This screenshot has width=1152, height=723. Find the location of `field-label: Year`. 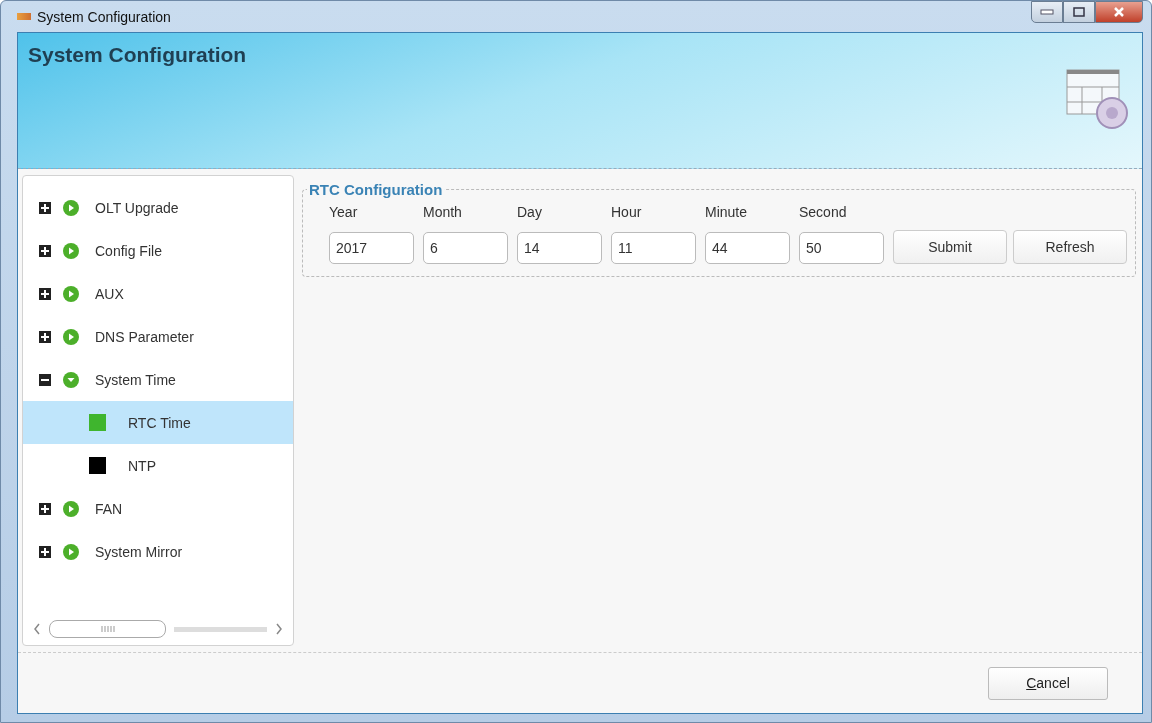

field-label: Year is located at coordinates (344, 212).